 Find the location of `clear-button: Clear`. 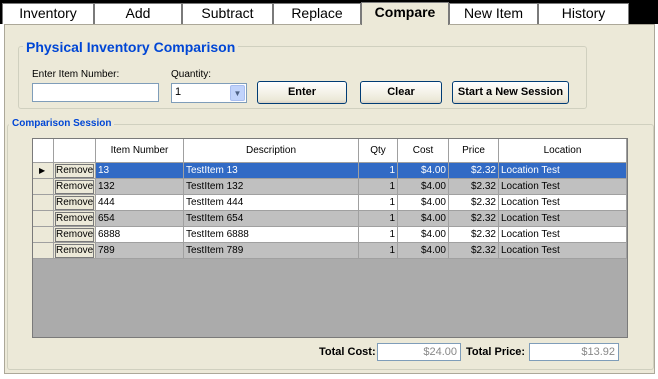

clear-button: Clear is located at coordinates (401, 92).